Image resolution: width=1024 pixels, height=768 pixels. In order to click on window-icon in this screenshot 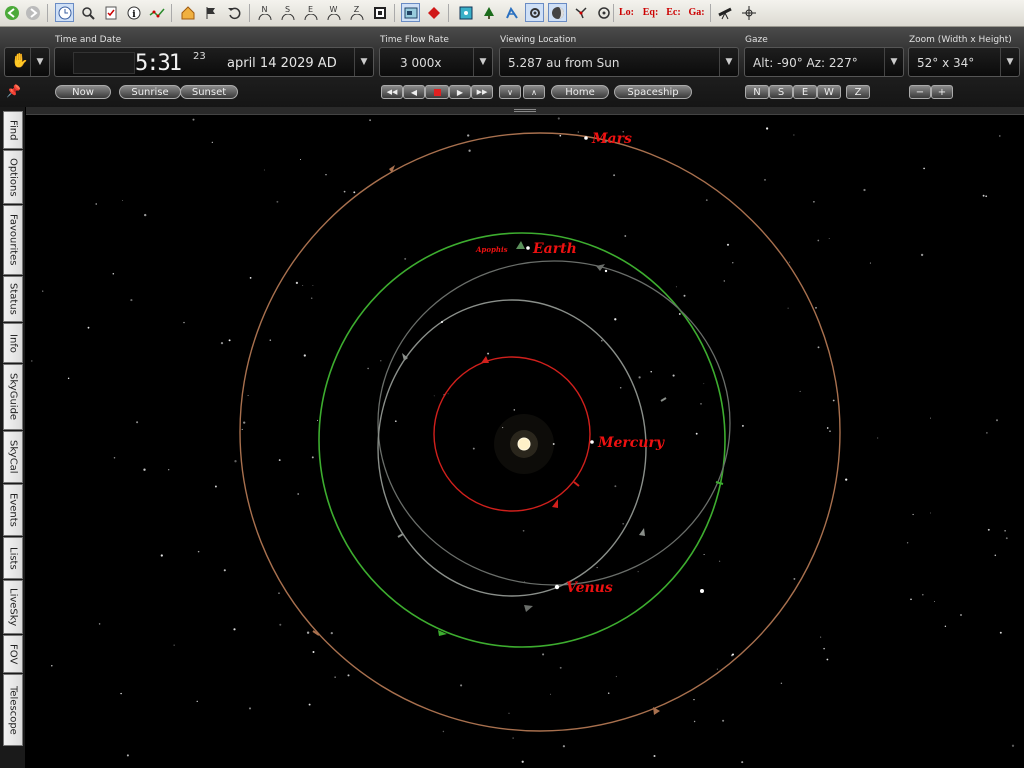, I will do `click(379, 12)`.